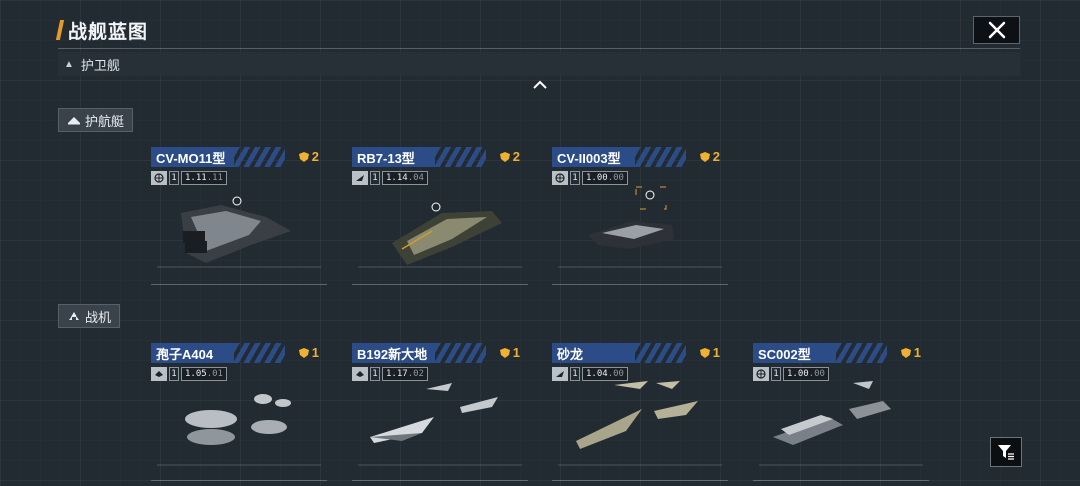 The image size is (1080, 486). Describe the element at coordinates (415, 178) in the screenshot. I see `version-sub: .04` at that location.